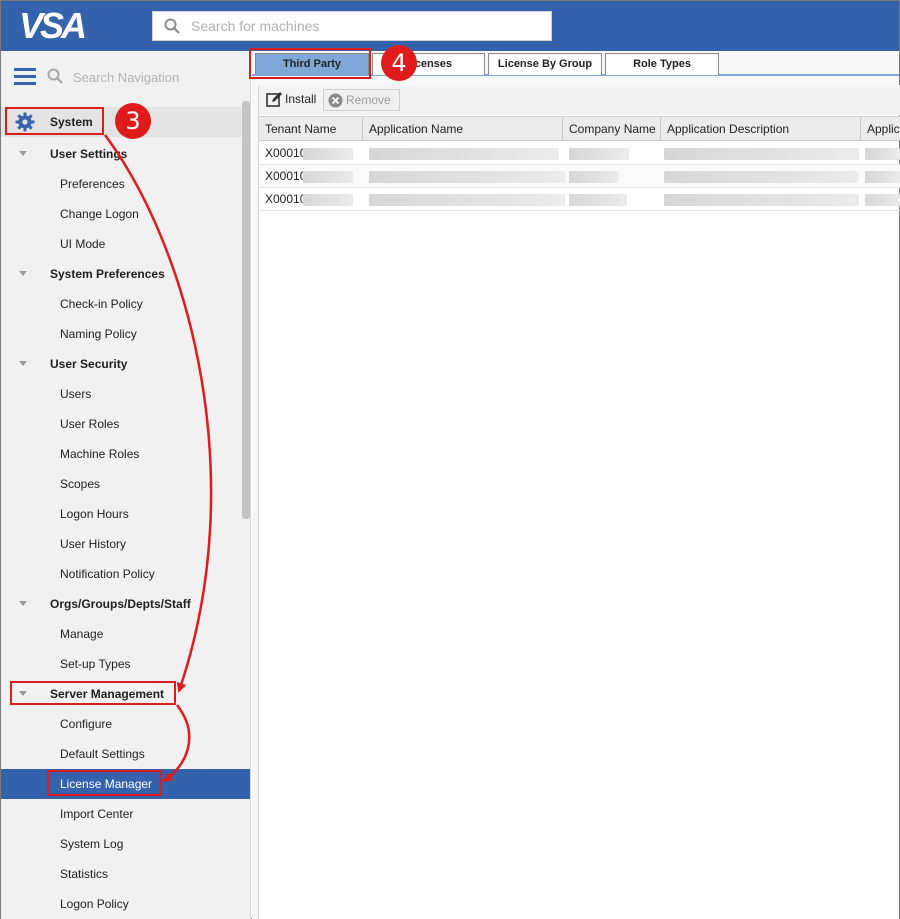 Image resolution: width=900 pixels, height=919 pixels. Describe the element at coordinates (545, 64) in the screenshot. I see `tab-license-by-group: License By Group` at that location.